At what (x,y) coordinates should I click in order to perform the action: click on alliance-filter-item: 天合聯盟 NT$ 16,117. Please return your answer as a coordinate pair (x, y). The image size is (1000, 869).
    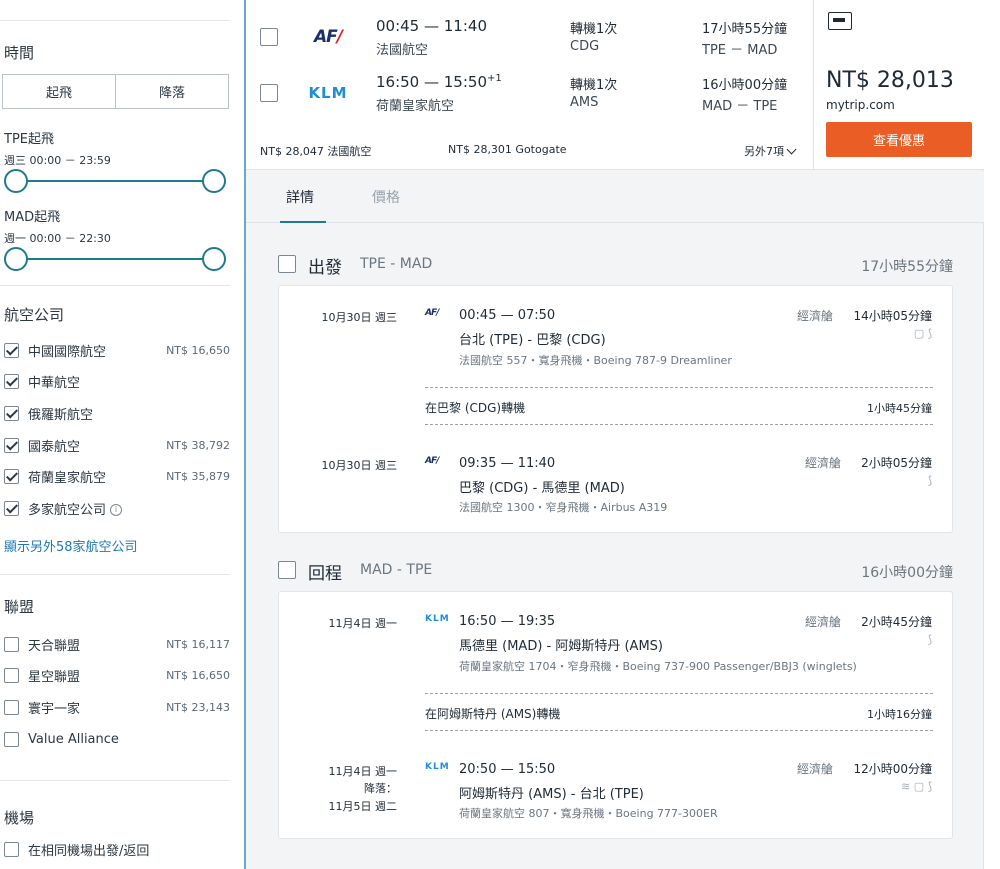
    Looking at the image, I should click on (117, 644).